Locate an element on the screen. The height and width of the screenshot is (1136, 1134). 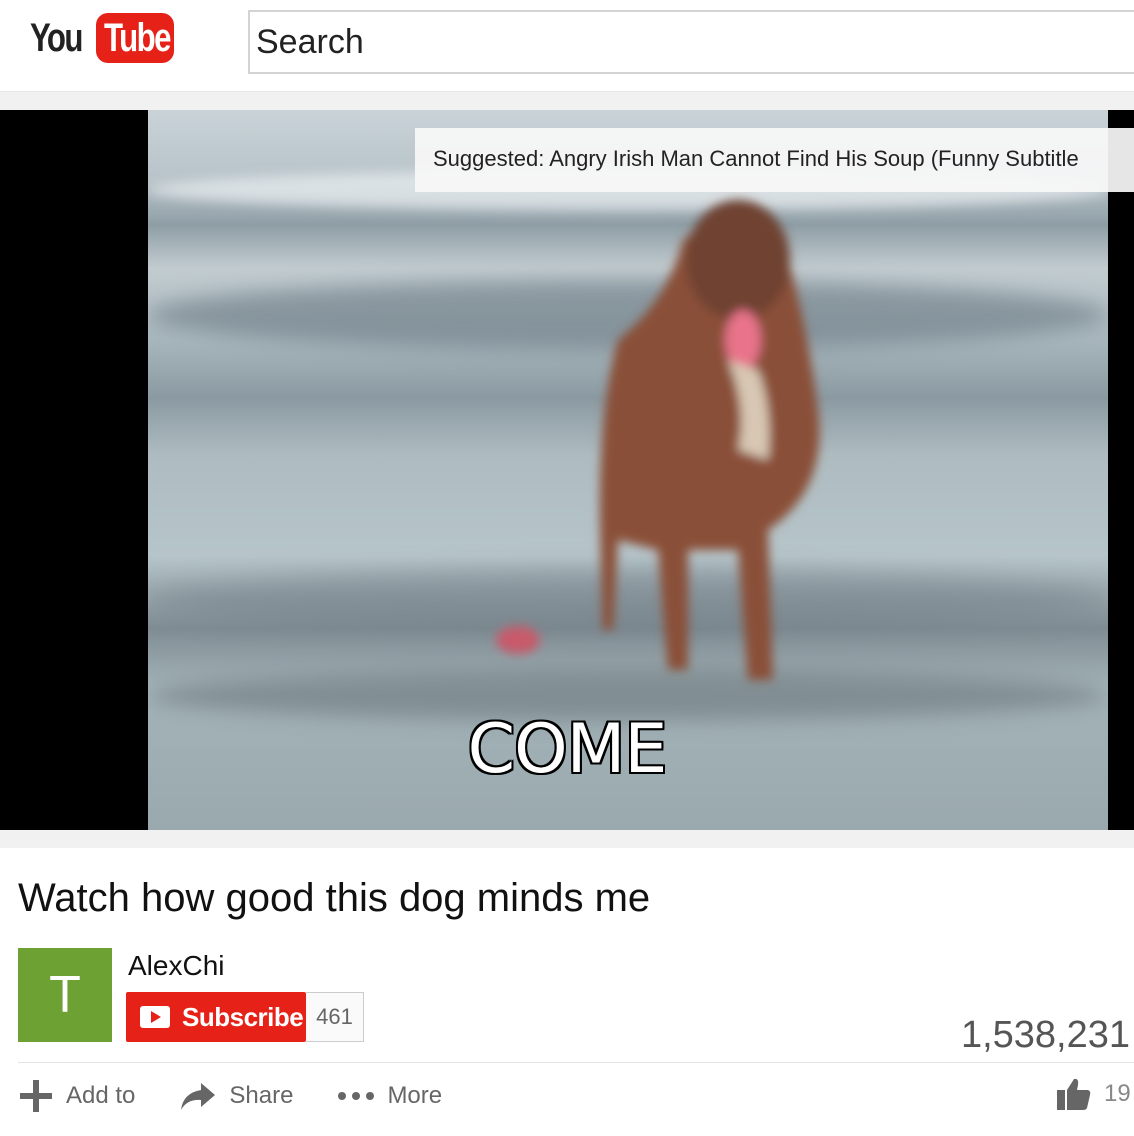
logo-tube-text: Tube is located at coordinates (138, 38).